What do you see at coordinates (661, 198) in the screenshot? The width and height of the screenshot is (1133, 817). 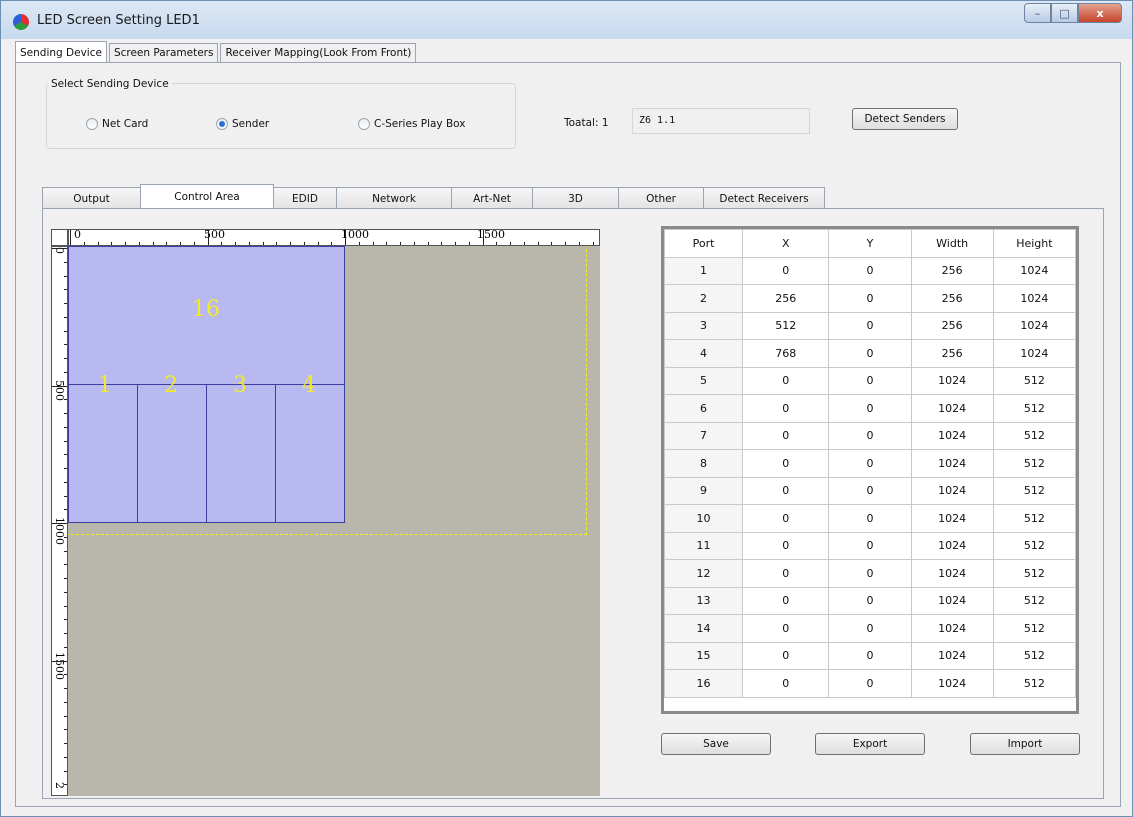 I see `tab-other: Other` at bounding box center [661, 198].